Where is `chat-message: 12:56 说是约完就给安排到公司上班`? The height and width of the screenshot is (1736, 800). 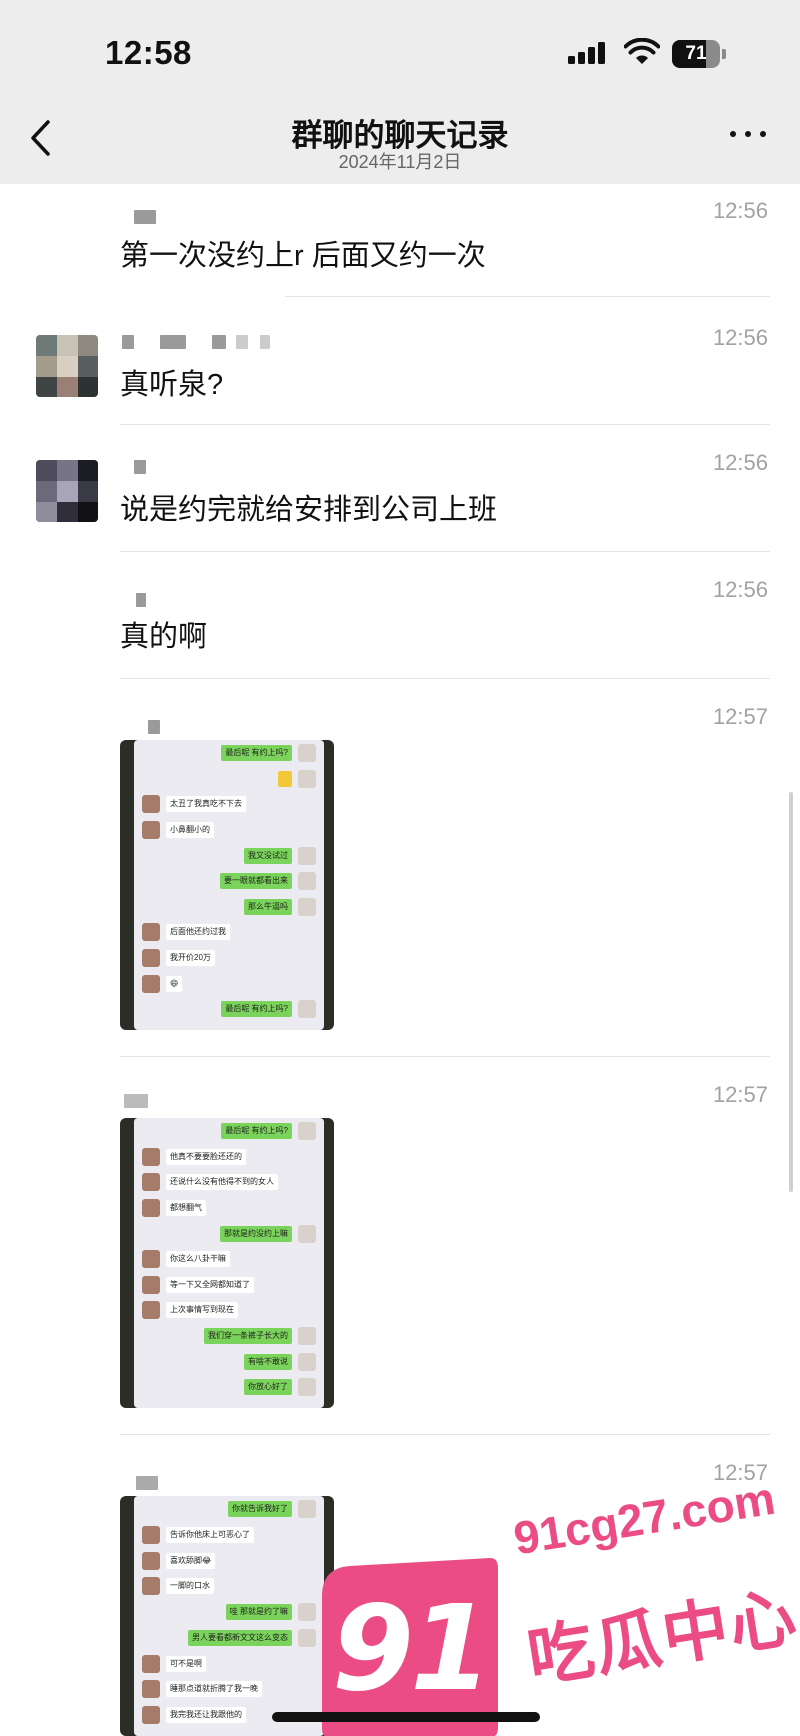 chat-message: 12:56 说是约完就给安排到公司上班 is located at coordinates (400, 488).